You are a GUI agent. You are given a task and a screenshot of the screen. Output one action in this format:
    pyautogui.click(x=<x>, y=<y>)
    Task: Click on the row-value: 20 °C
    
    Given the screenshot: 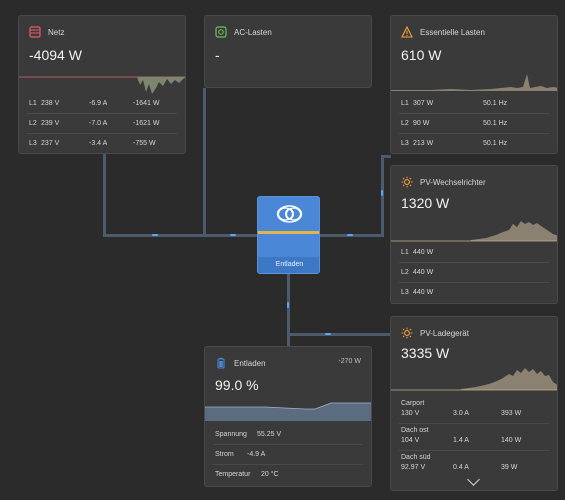 What is the action you would take?
    pyautogui.click(x=270, y=474)
    